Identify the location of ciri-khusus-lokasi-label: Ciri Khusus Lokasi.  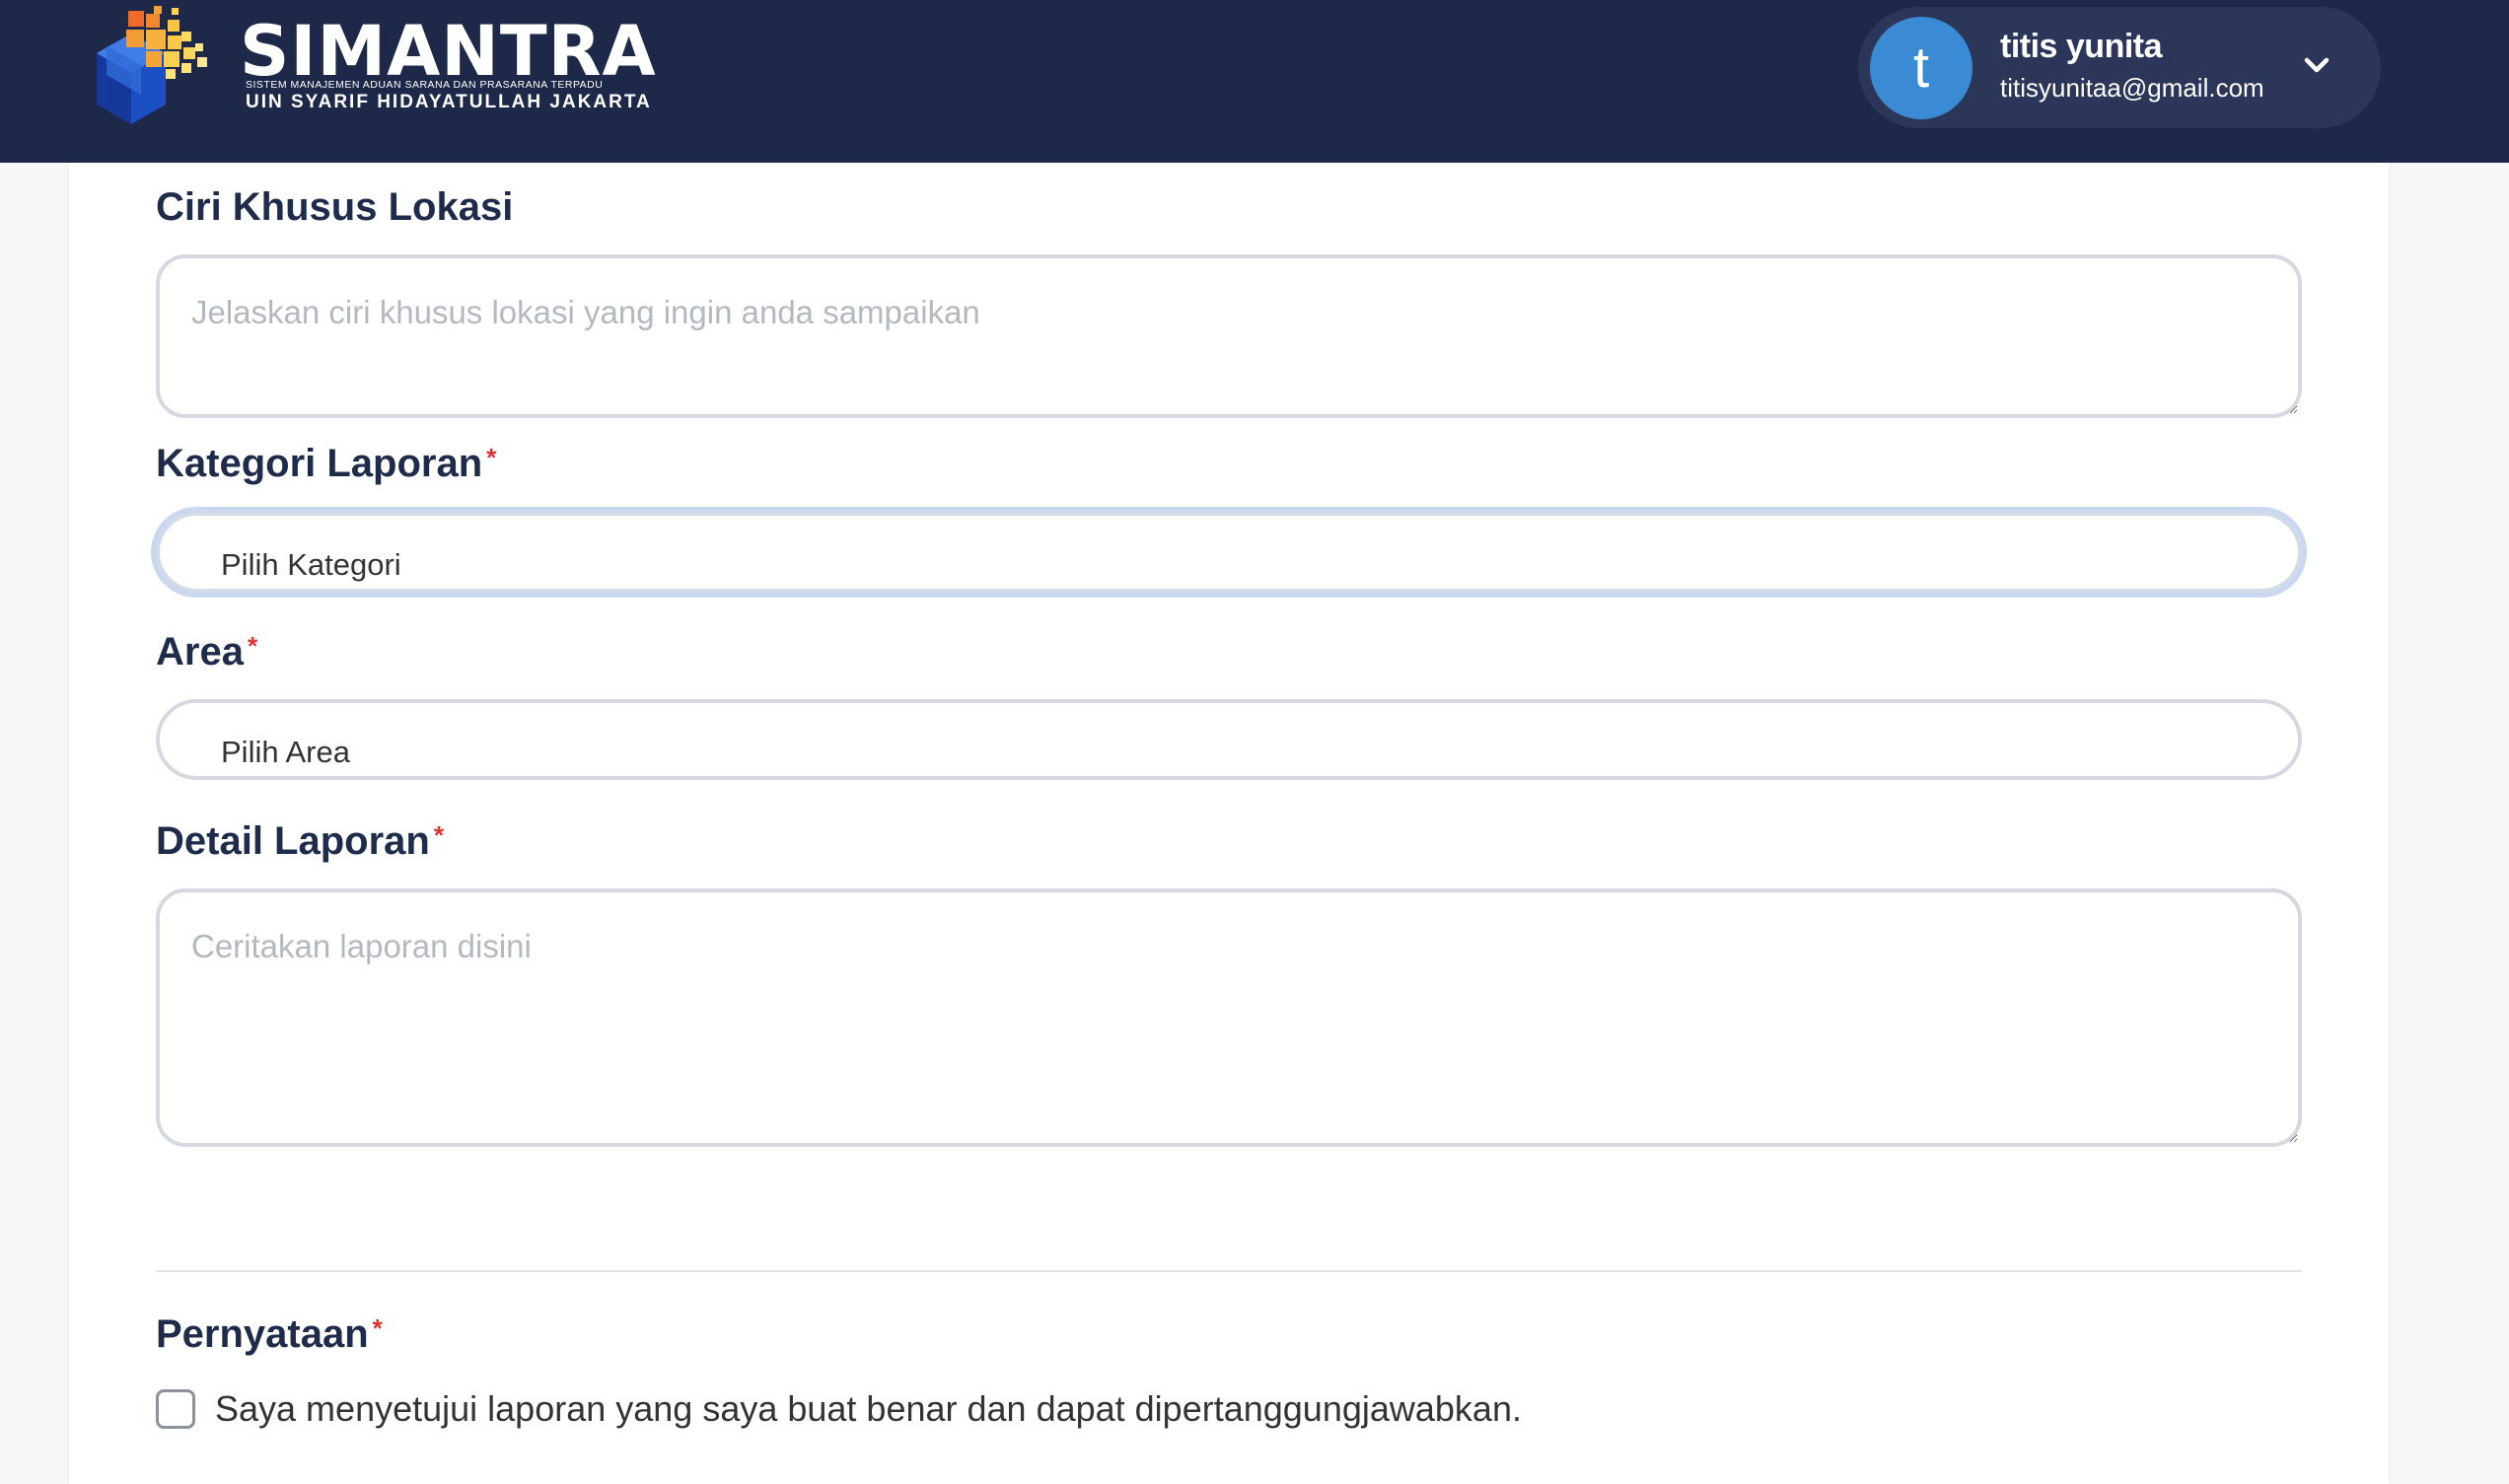
(335, 207).